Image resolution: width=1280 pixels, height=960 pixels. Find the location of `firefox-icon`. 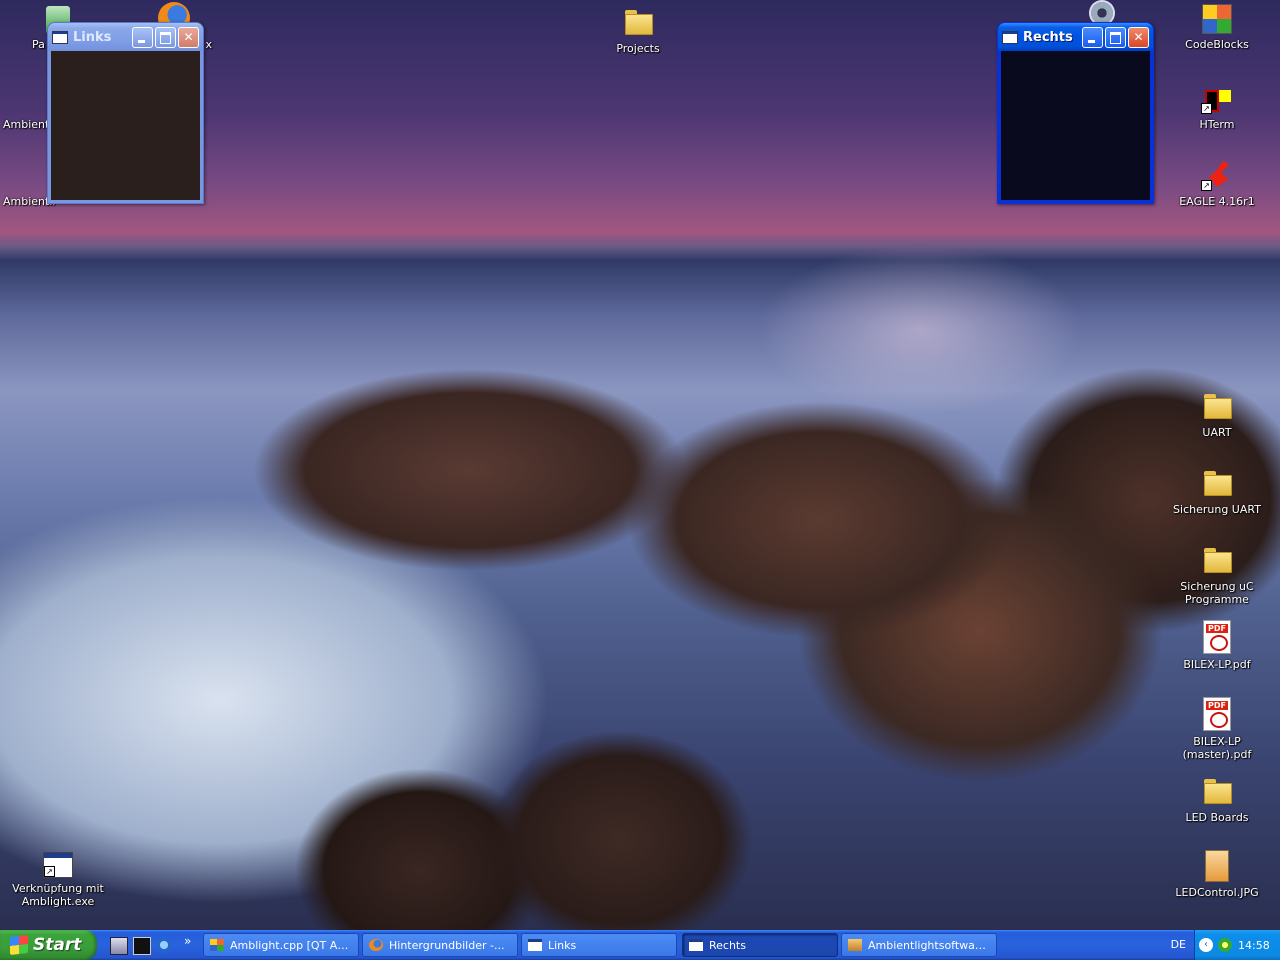

firefox-icon is located at coordinates (376, 945).